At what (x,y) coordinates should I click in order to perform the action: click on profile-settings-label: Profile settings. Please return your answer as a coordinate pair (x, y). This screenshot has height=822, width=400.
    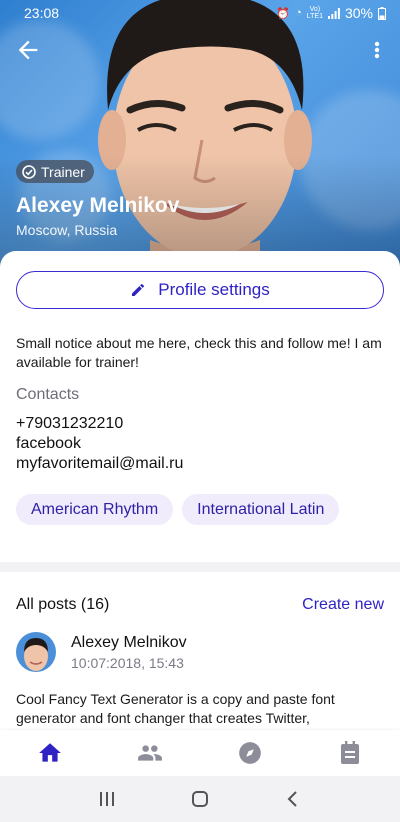
    Looking at the image, I should click on (214, 289).